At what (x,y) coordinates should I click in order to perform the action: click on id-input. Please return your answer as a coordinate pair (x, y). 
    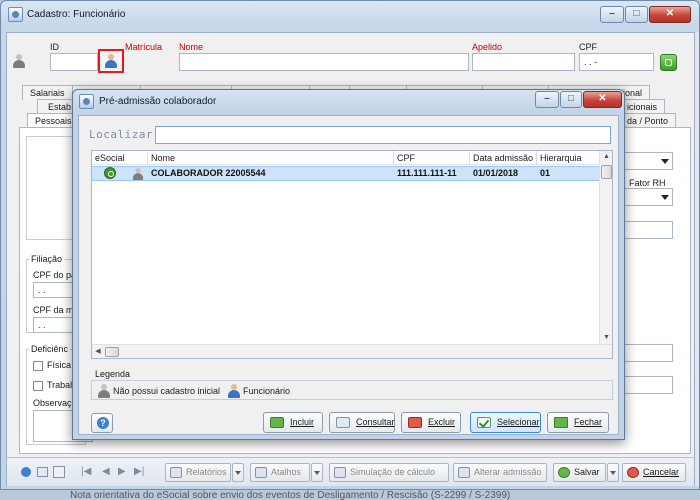
    Looking at the image, I should click on (74, 62).